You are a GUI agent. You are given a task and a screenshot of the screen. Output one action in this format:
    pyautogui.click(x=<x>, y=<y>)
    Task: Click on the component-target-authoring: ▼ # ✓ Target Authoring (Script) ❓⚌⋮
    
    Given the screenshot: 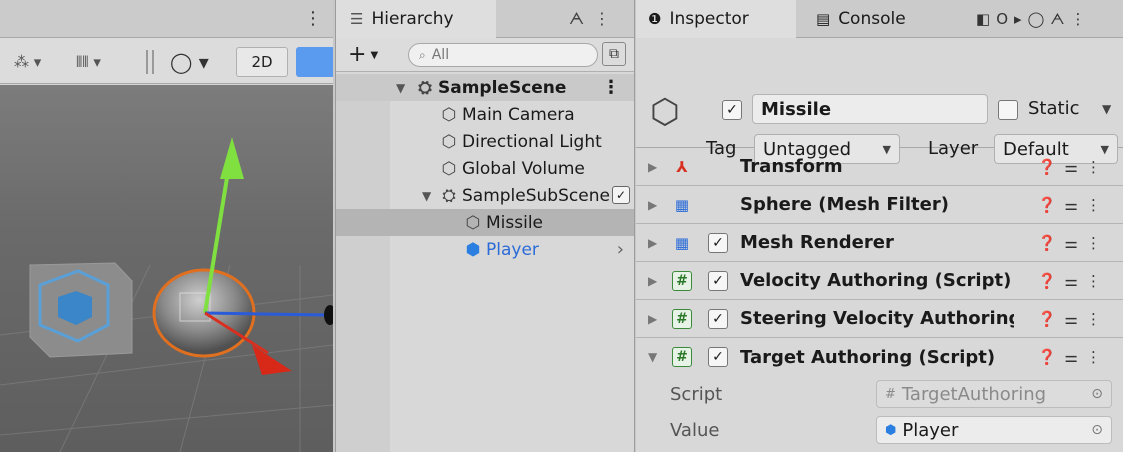 What is the action you would take?
    pyautogui.click(x=879, y=357)
    